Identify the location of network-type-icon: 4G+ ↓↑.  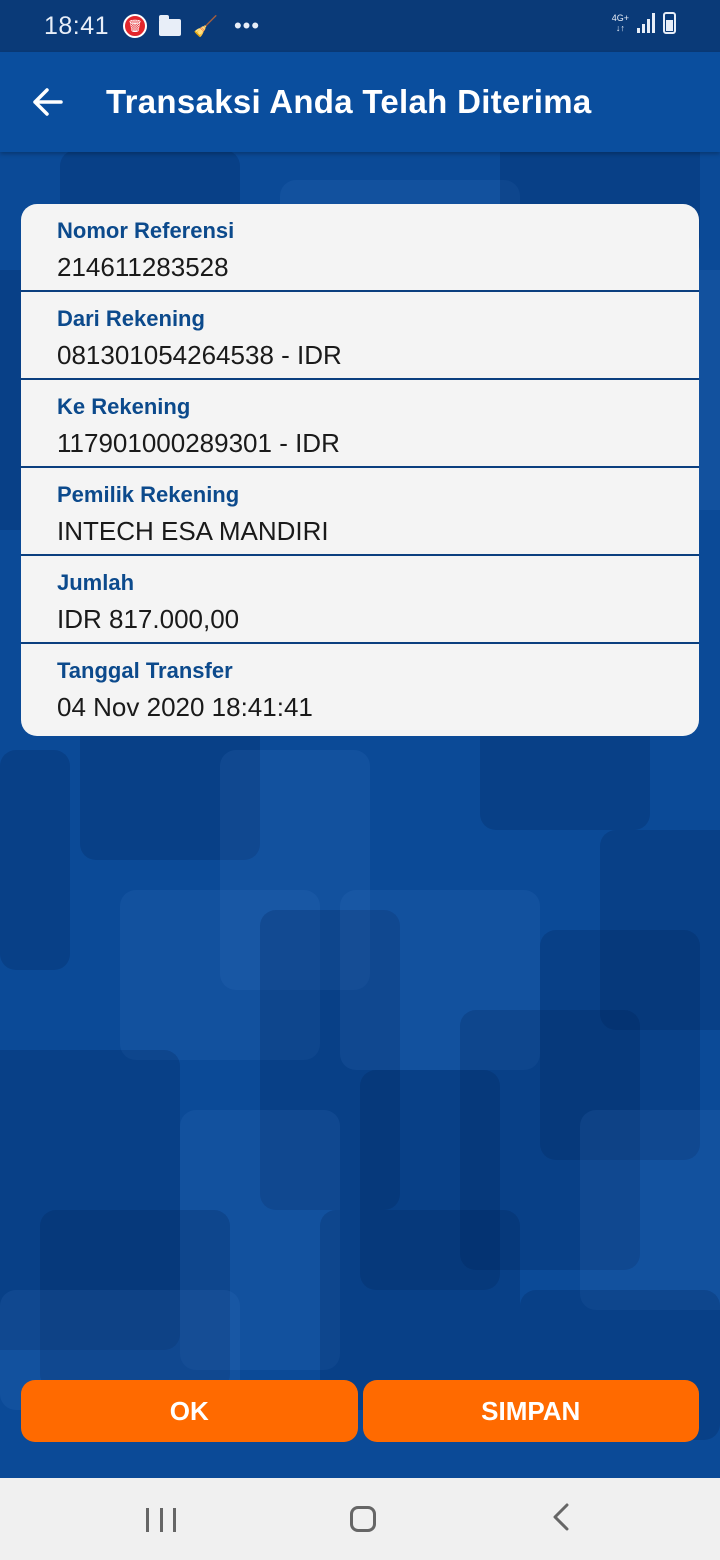
(620, 23).